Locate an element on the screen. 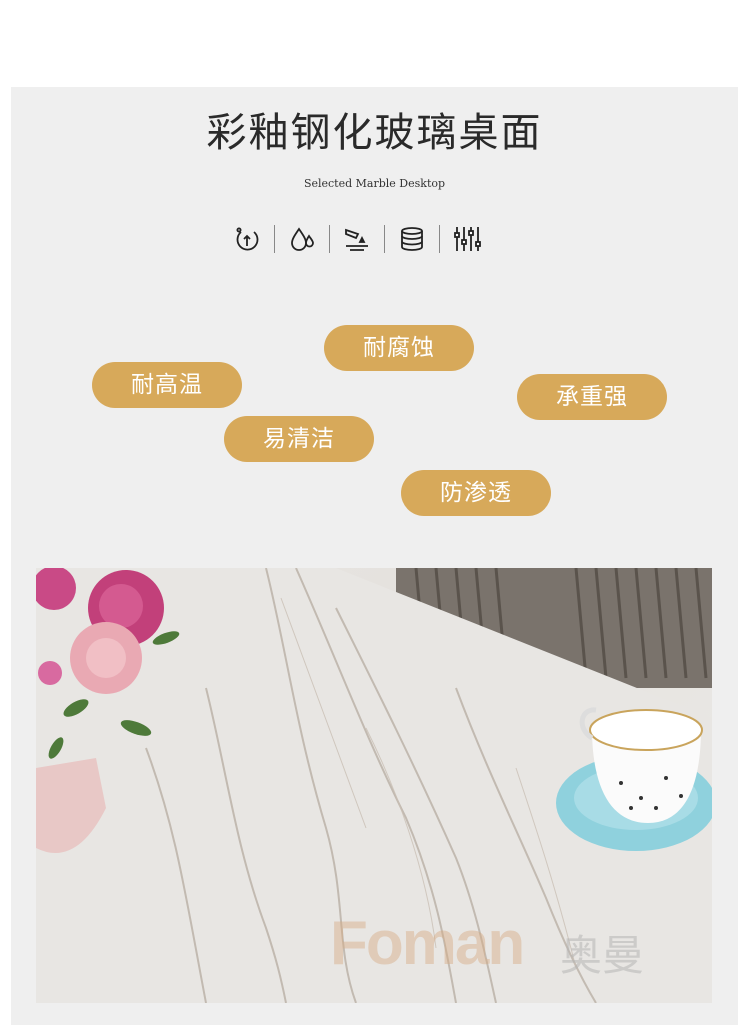 Image resolution: width=749 pixels, height=1025 pixels. stack-layers-icon is located at coordinates (412, 239).